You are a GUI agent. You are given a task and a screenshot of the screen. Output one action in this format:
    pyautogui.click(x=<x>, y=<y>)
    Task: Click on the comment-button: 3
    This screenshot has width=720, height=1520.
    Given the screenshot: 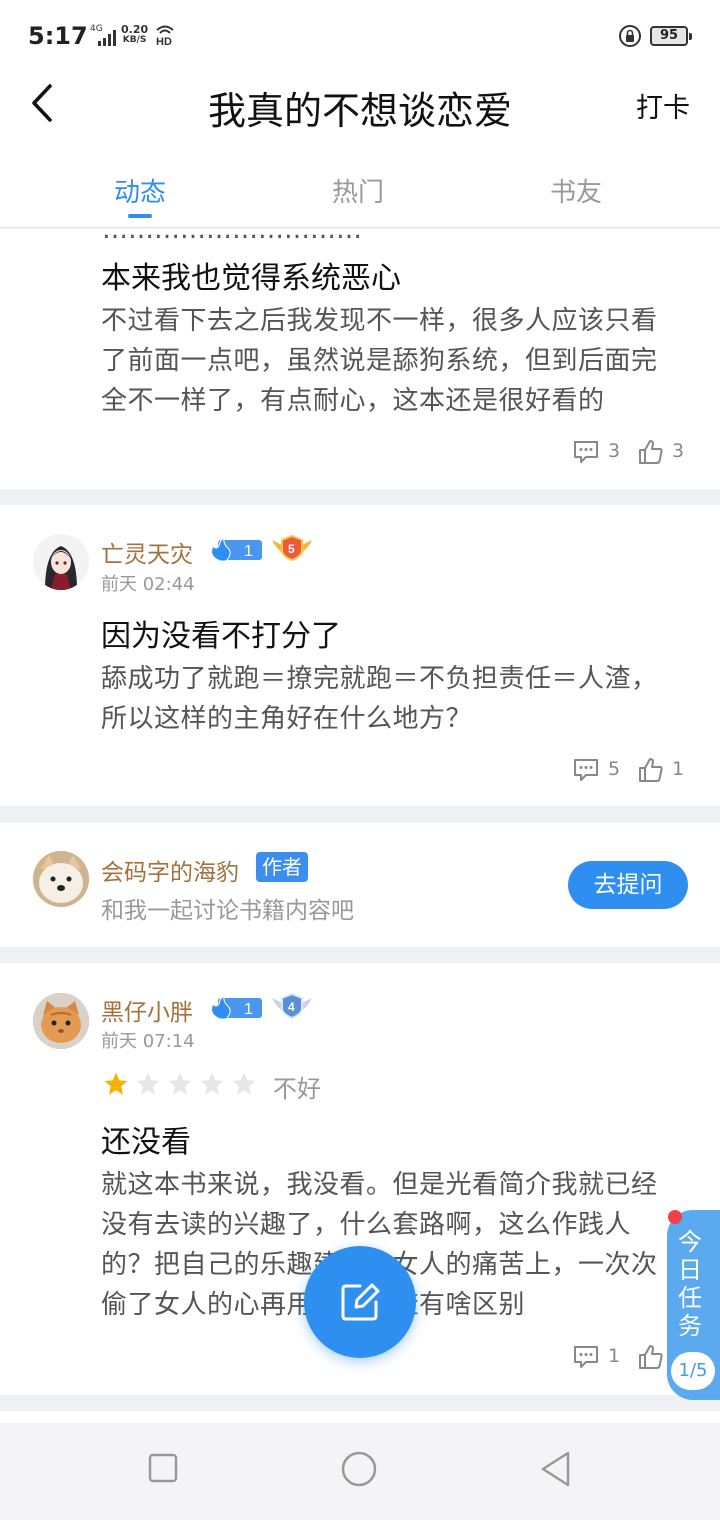 What is the action you would take?
    pyautogui.click(x=597, y=453)
    